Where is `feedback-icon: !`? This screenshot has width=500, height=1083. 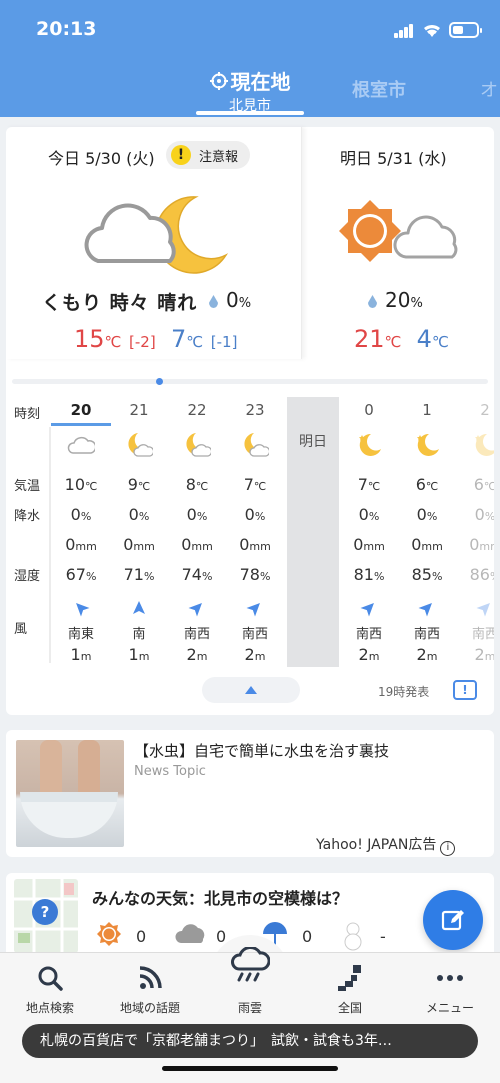
feedback-icon: ! is located at coordinates (465, 690).